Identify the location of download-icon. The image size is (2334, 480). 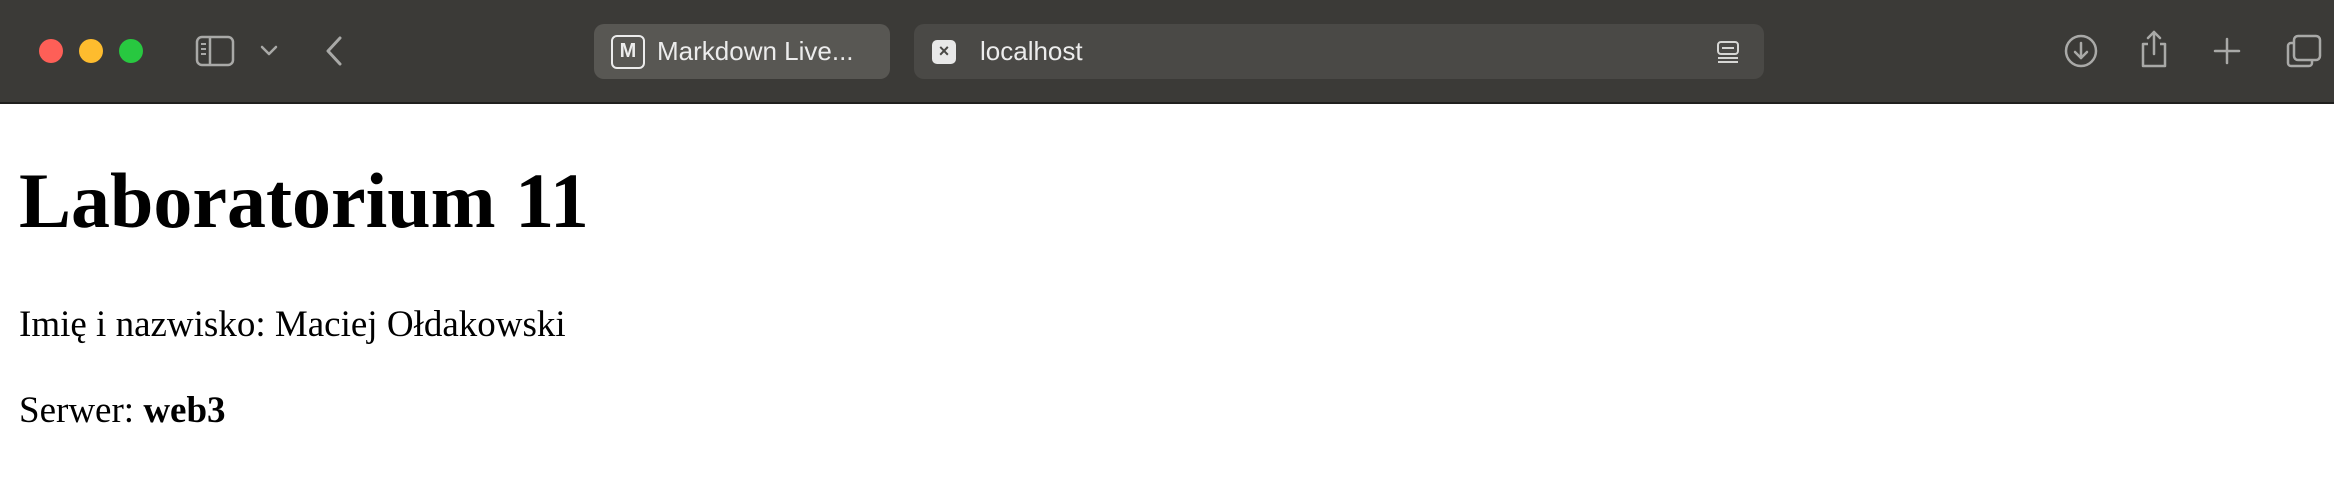
(2081, 51).